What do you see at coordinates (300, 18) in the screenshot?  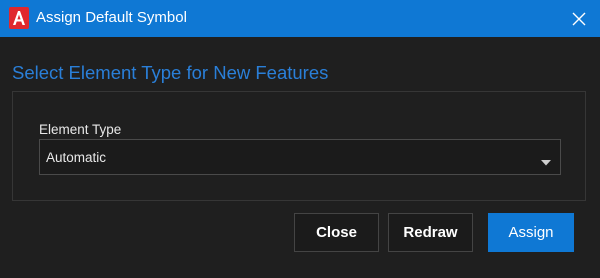 I see `title-bar: Assign Default Symbol` at bounding box center [300, 18].